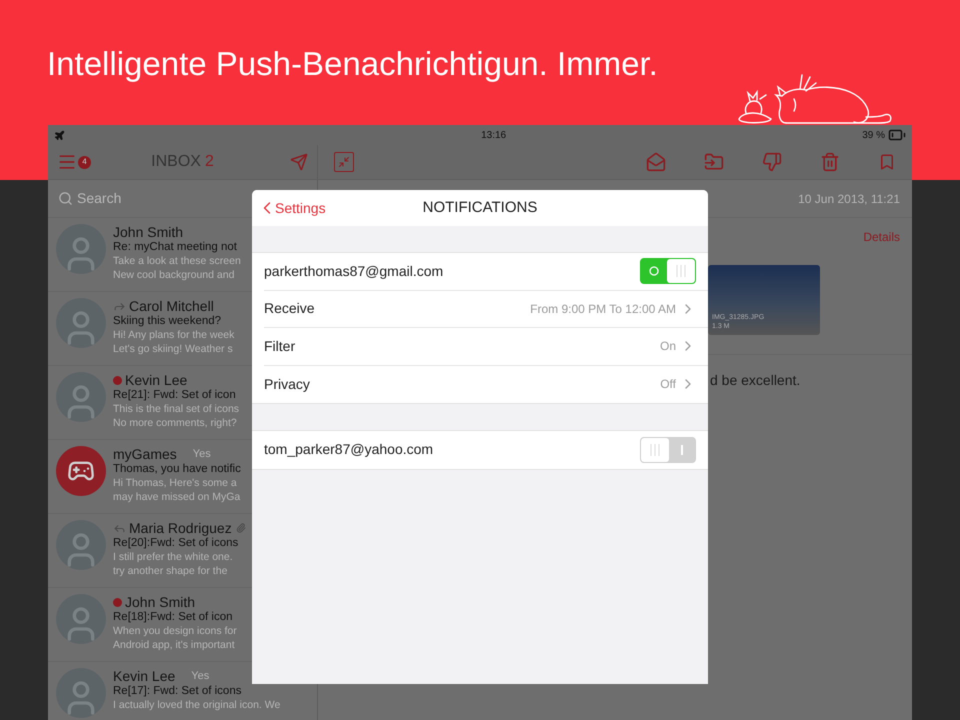 The image size is (960, 720). I want to click on message-preview: Hi! Any plans for the week, so click(173, 335).